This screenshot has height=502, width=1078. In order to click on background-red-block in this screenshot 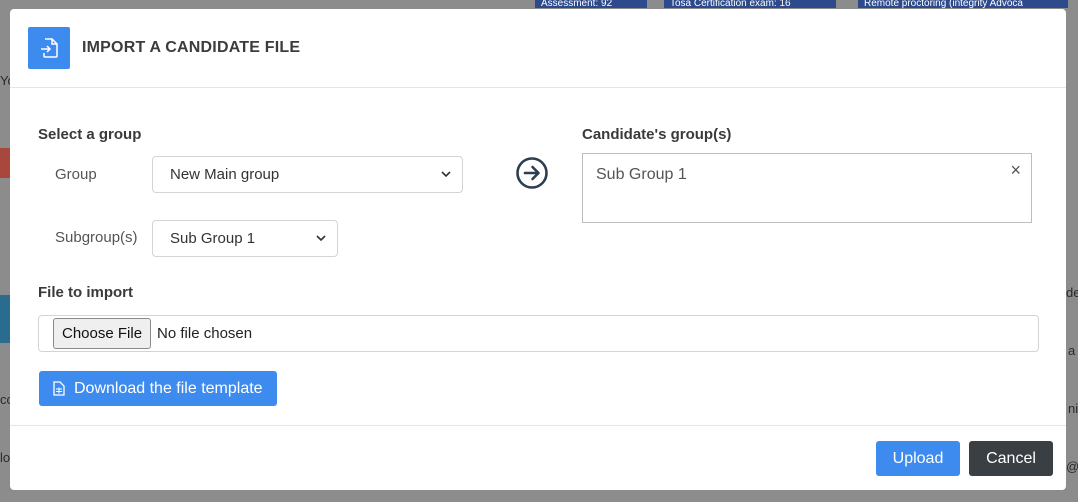, I will do `click(5, 163)`.